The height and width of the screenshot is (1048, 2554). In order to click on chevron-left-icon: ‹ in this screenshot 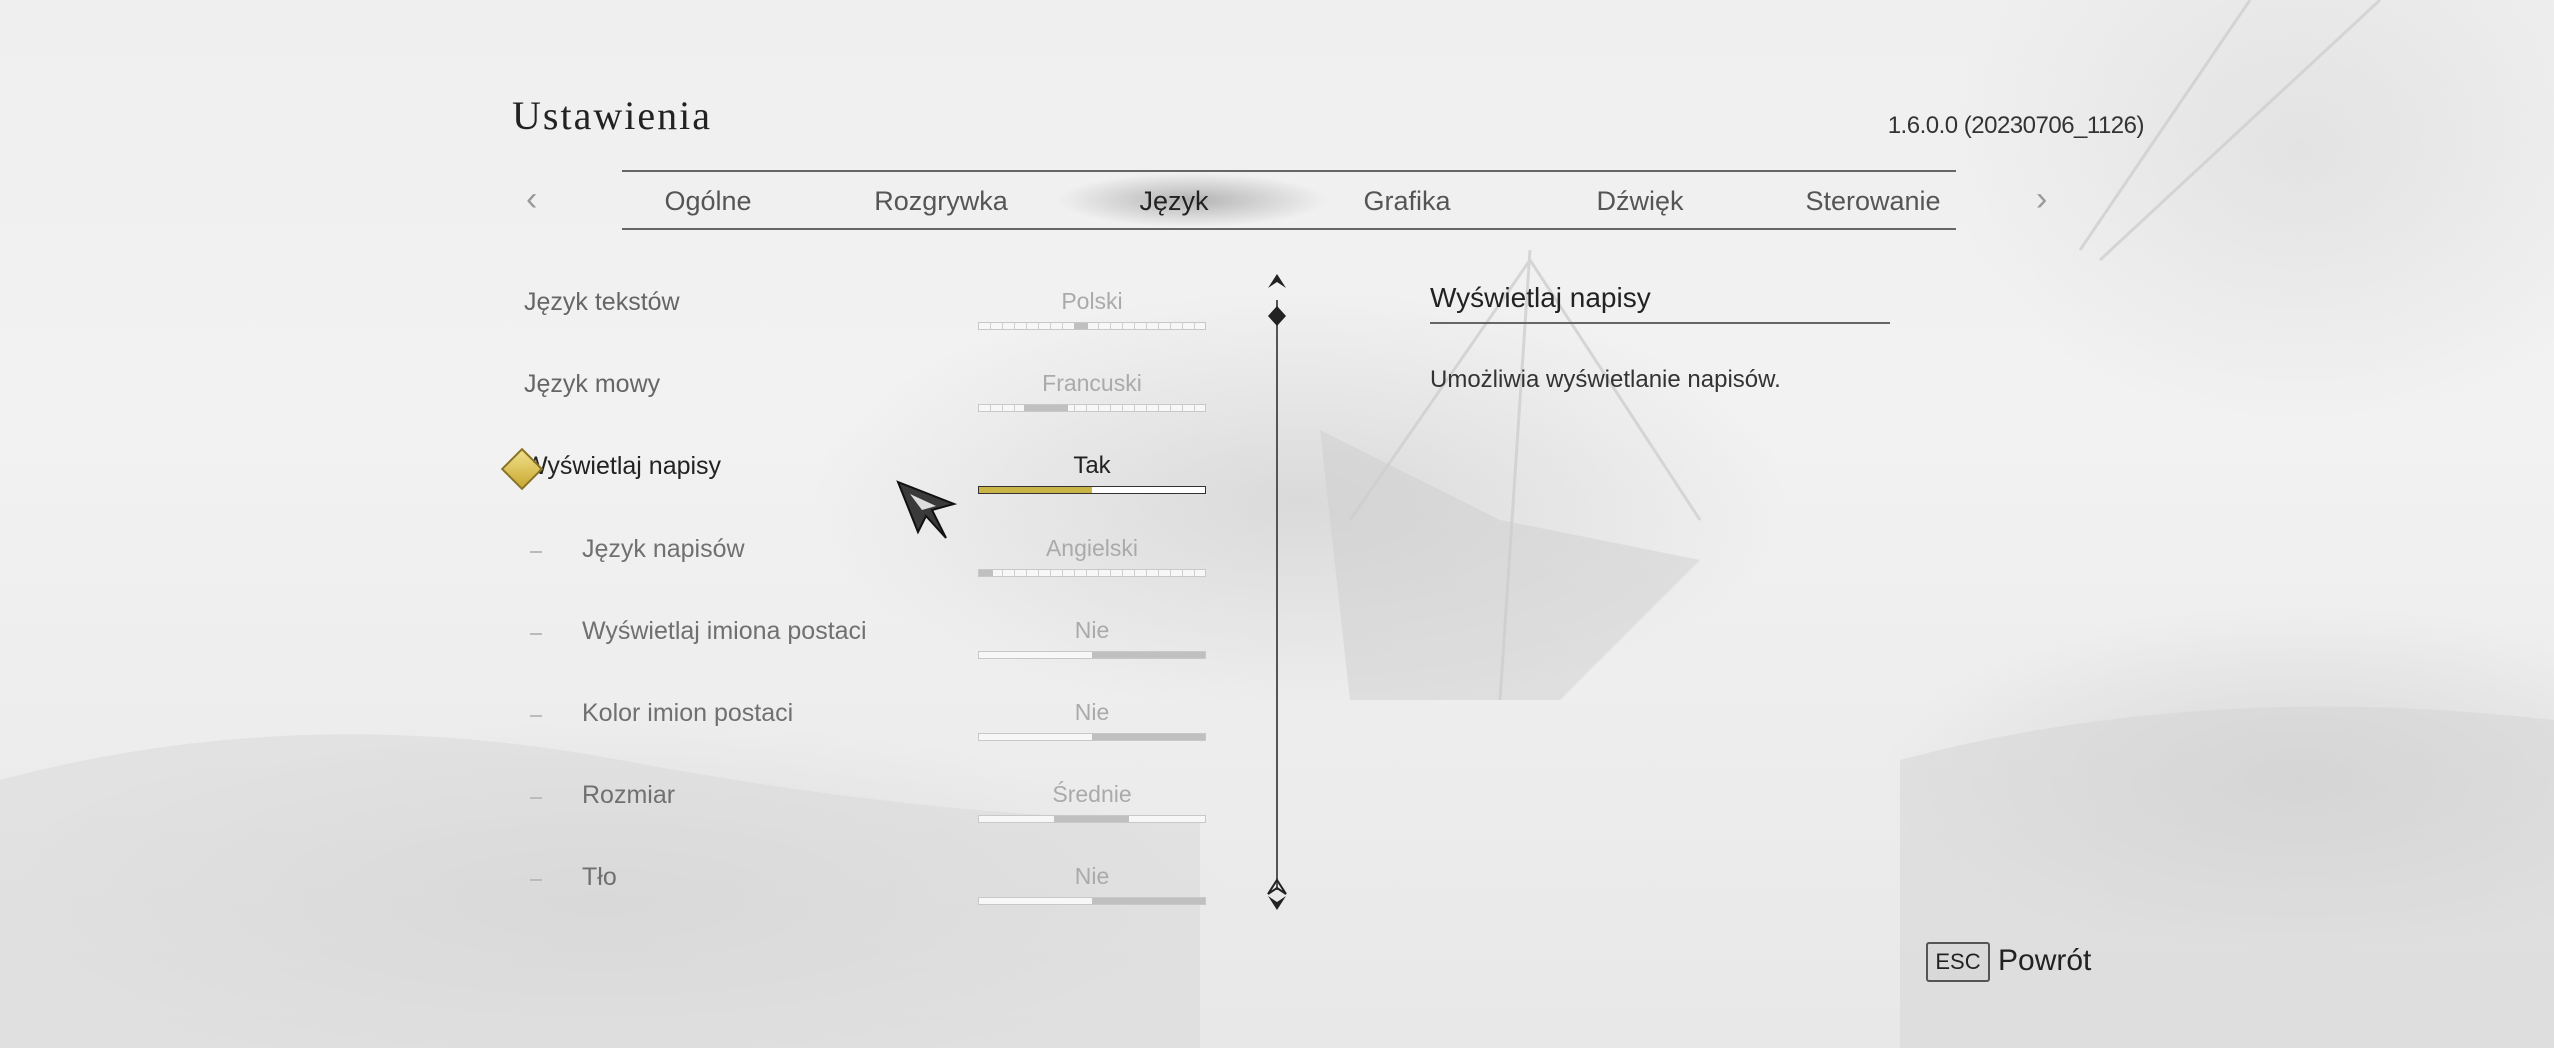, I will do `click(531, 199)`.